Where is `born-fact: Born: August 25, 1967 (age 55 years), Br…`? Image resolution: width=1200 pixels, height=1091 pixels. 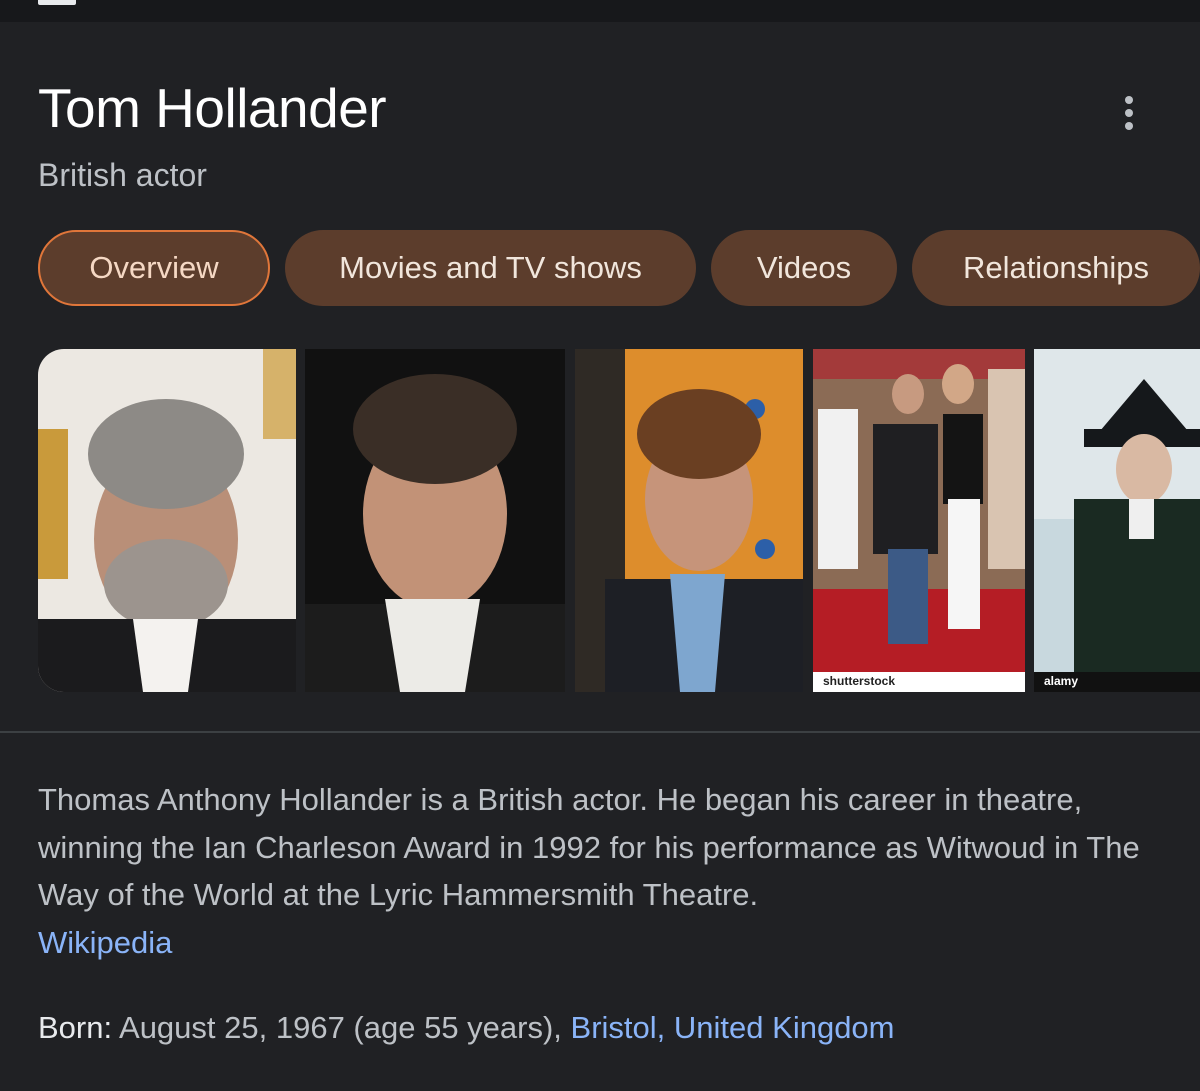 born-fact: Born: August 25, 1967 (age 55 years), Br… is located at coordinates (466, 1028).